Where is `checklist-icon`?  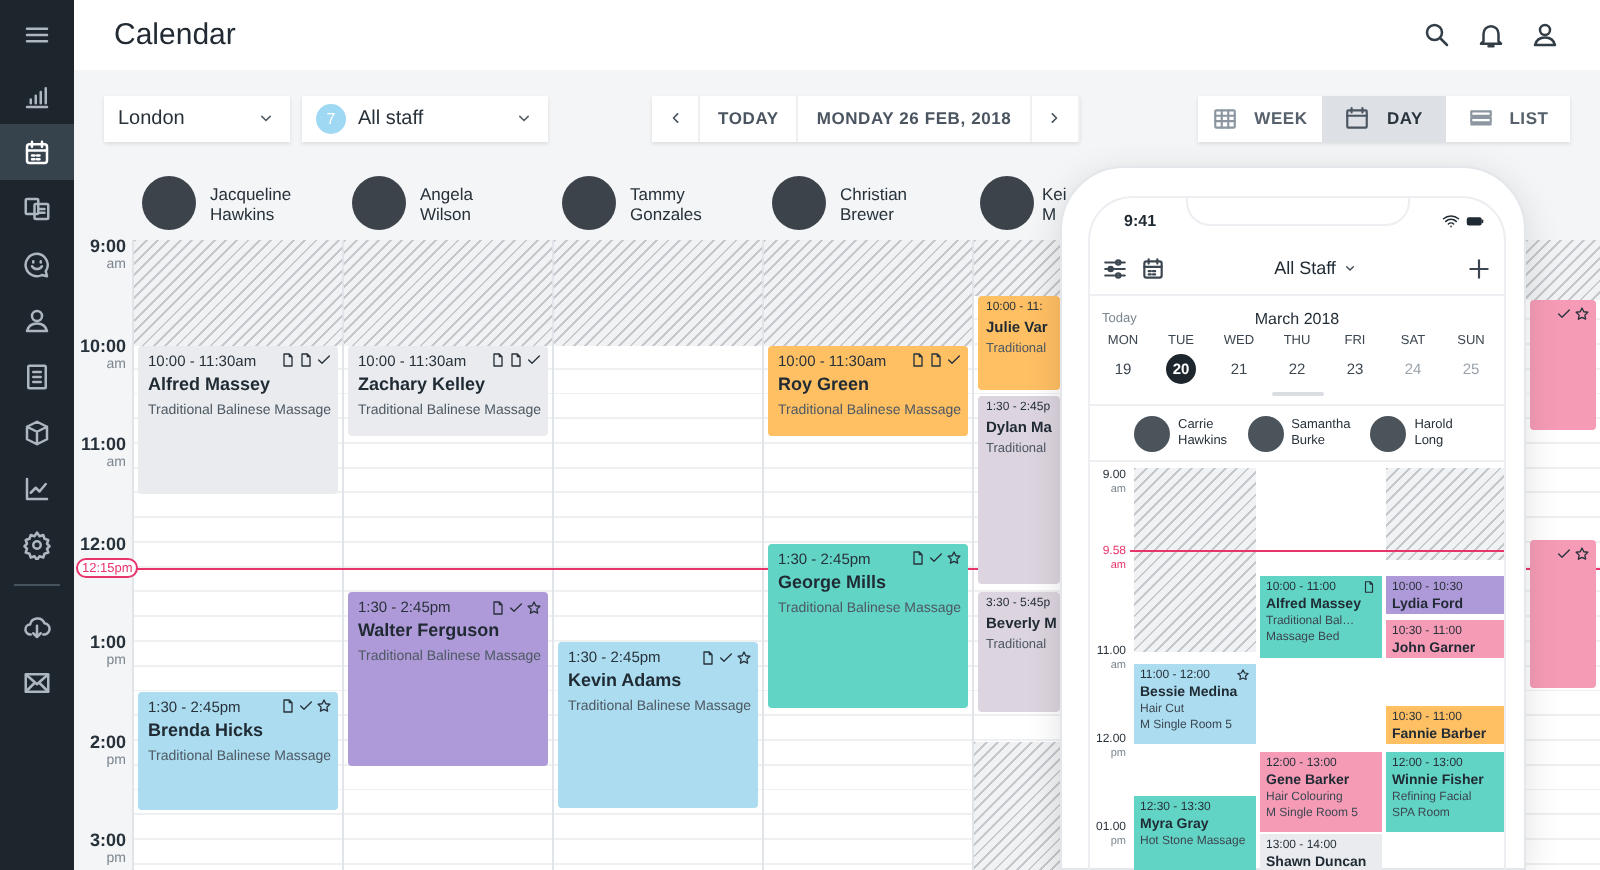
checklist-icon is located at coordinates (37, 376).